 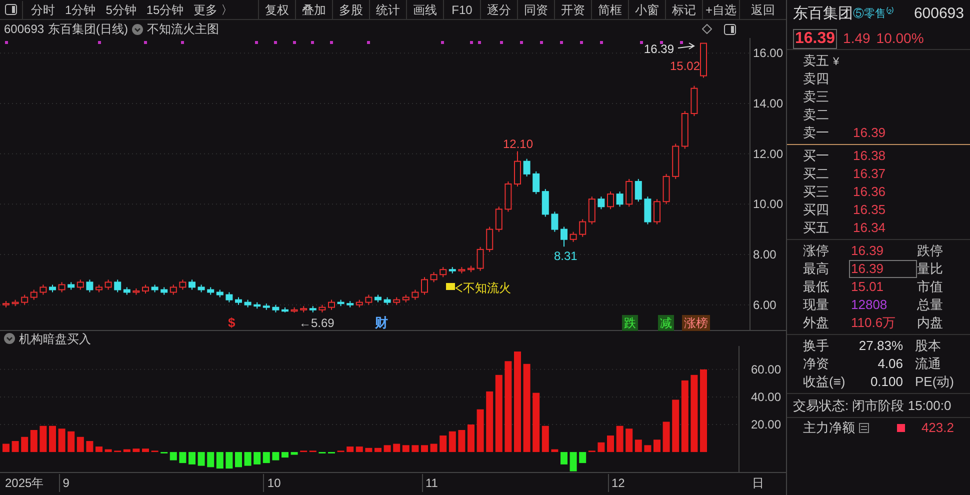 I want to click on value-axis-label: 20.00, so click(x=766, y=425).